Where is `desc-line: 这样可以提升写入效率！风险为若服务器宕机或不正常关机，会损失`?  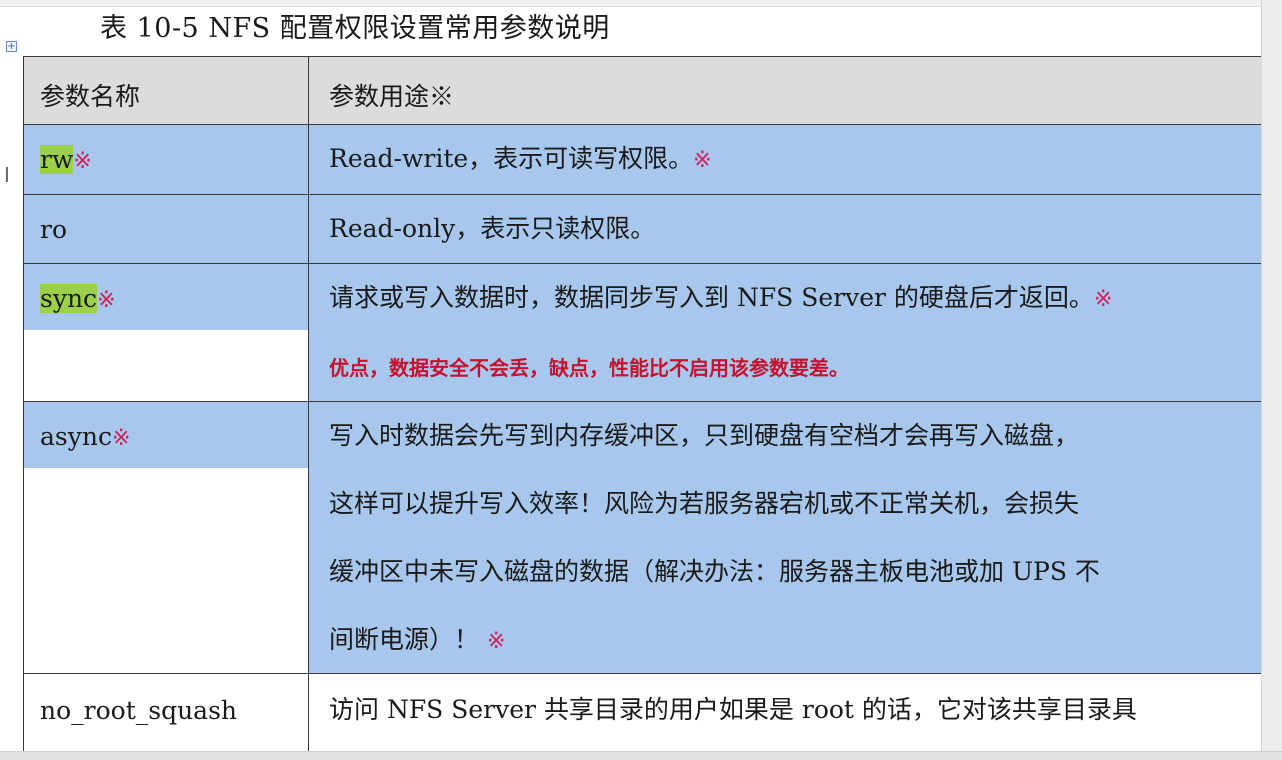 desc-line: 这样可以提升写入效率！风险为若服务器宕机或不正常关机，会损失 is located at coordinates (704, 503).